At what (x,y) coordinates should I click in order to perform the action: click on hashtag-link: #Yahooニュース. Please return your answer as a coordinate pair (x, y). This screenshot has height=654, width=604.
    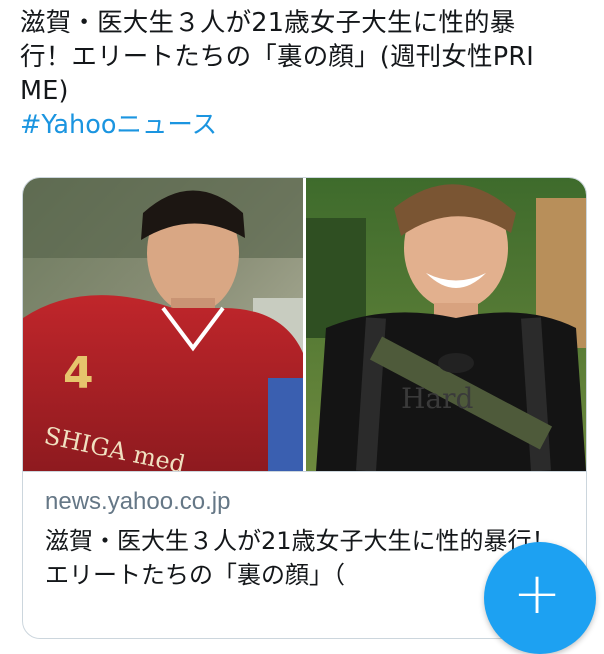
    Looking at the image, I should click on (305, 125).